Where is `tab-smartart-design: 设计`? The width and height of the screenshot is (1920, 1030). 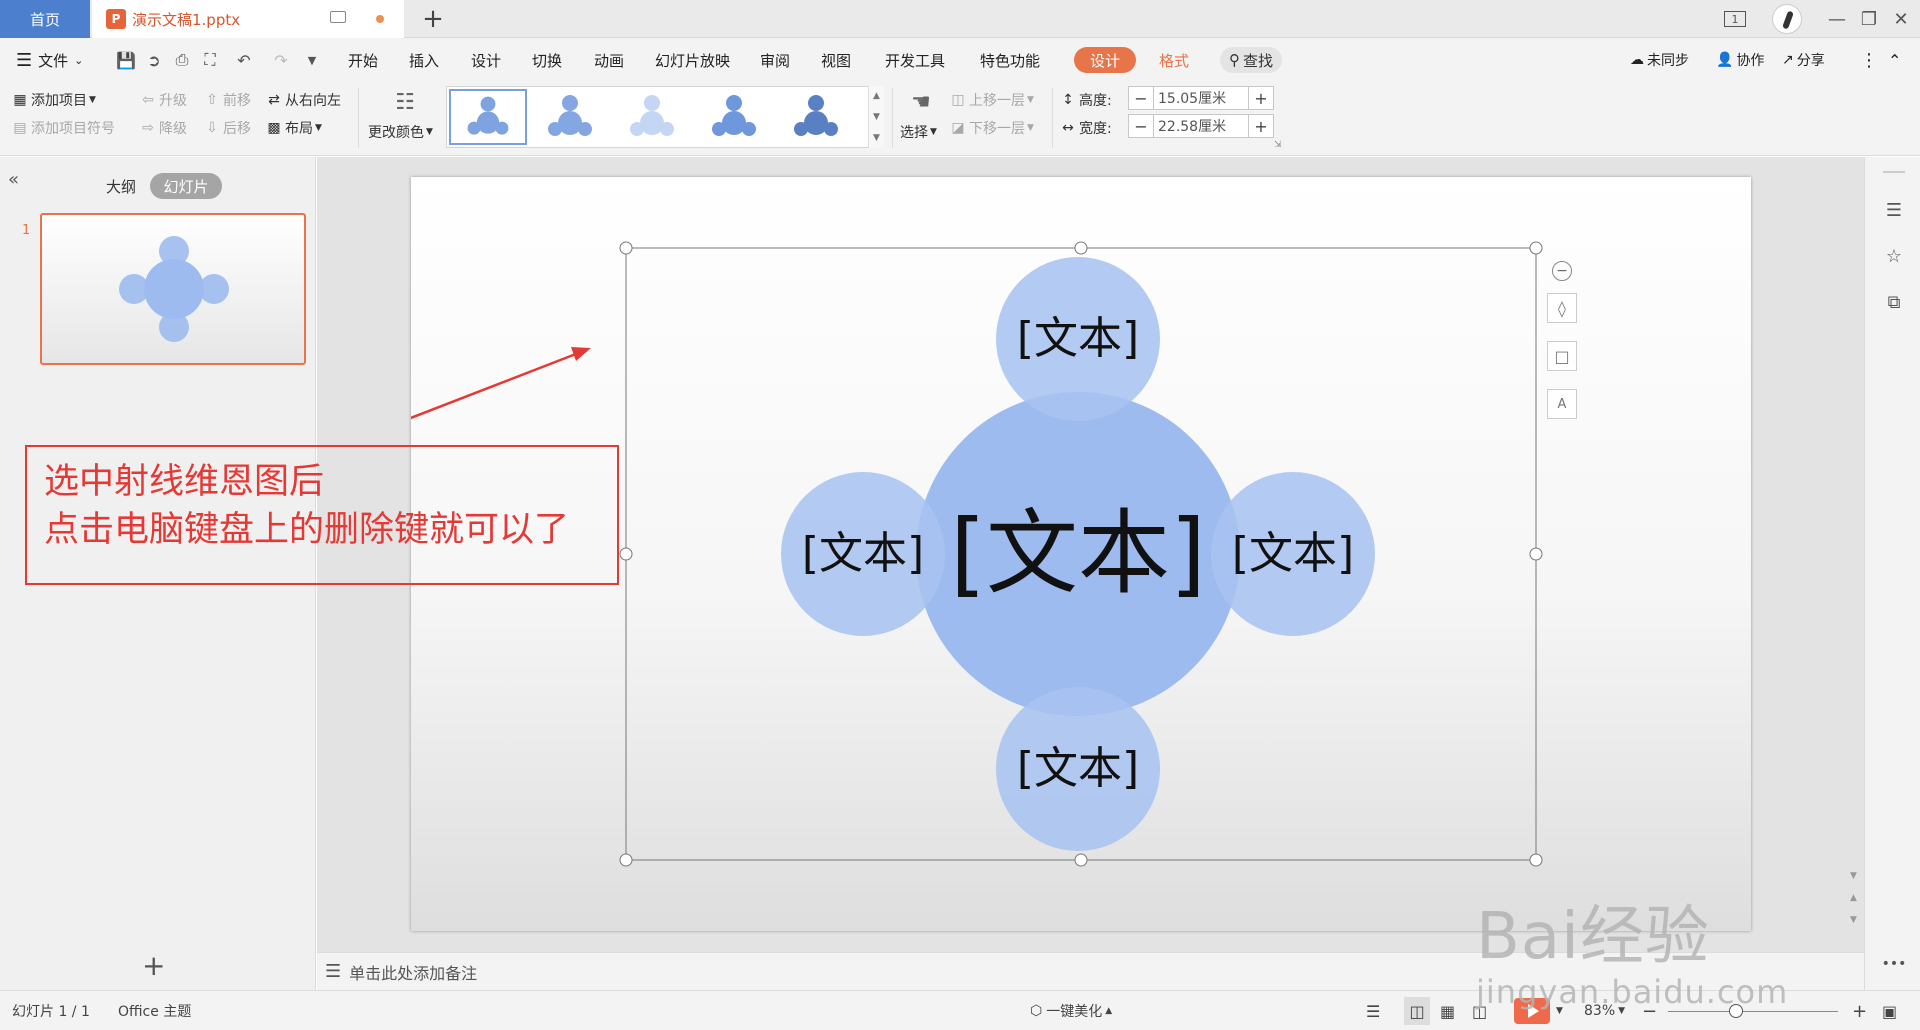
tab-smartart-design: 设计 is located at coordinates (1105, 60).